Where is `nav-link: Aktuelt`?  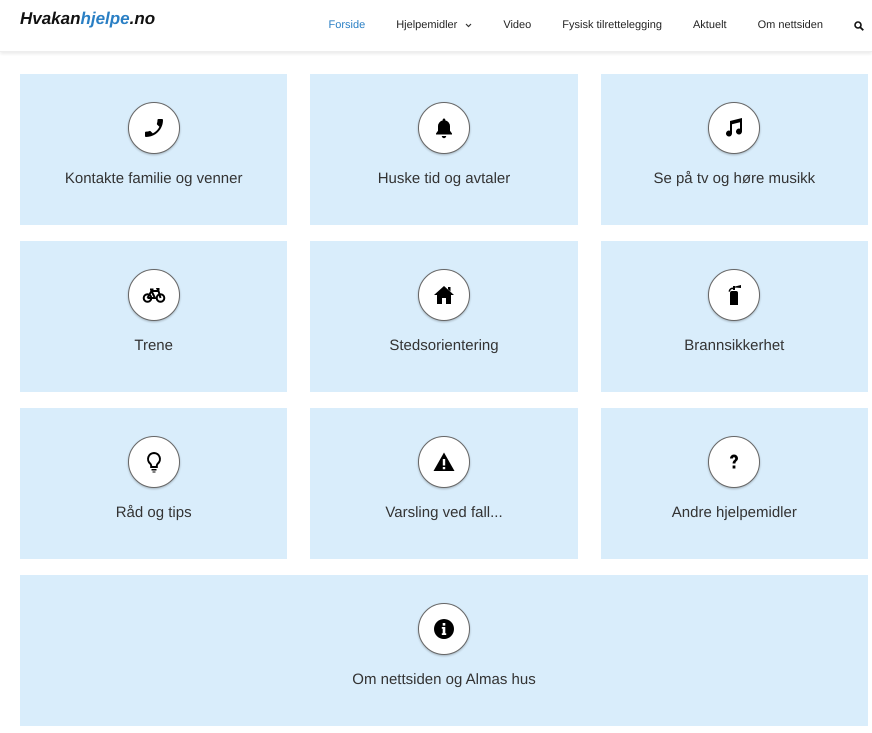 nav-link: Aktuelt is located at coordinates (709, 25).